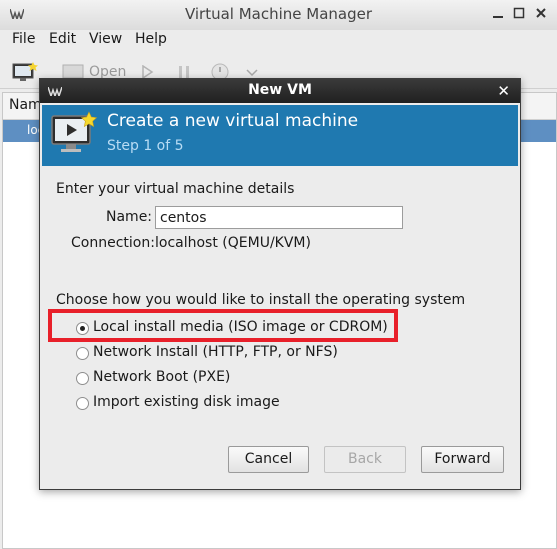 The image size is (557, 549). Describe the element at coordinates (280, 135) in the screenshot. I see `dialog-banner: Create a new virtual machine Step 1 of 5` at that location.